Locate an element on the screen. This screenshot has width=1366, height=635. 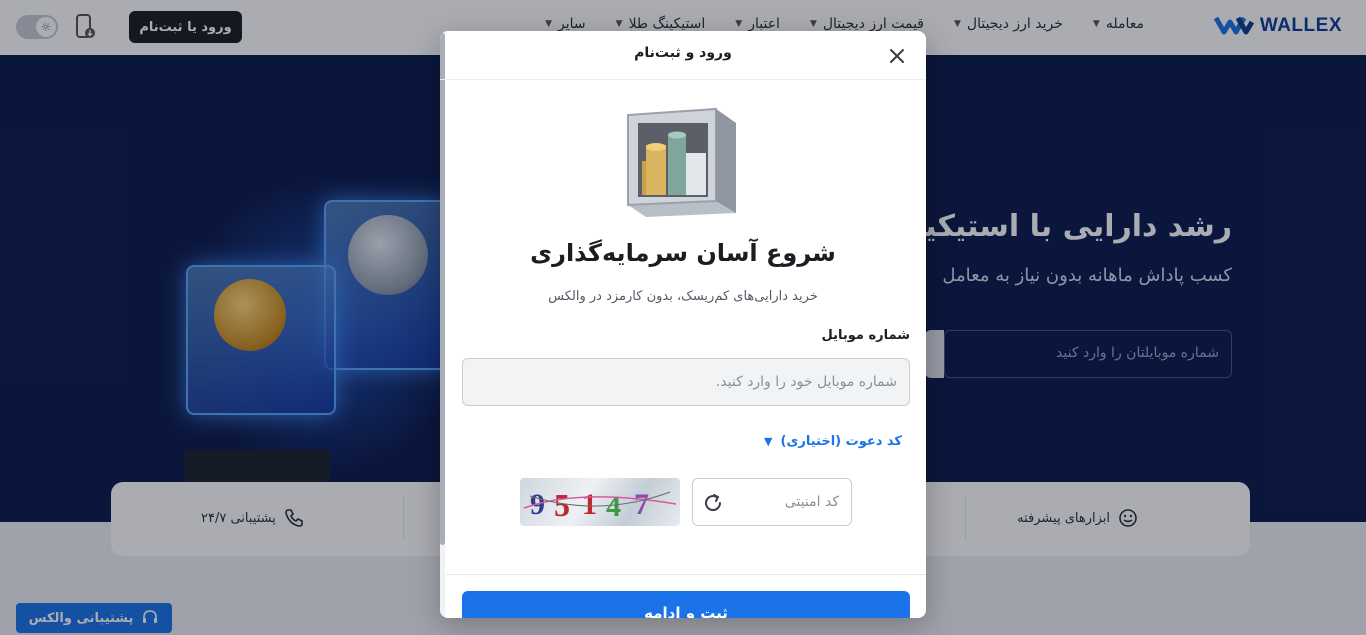
phone-field-label: شماره موبایل is located at coordinates (865, 335).